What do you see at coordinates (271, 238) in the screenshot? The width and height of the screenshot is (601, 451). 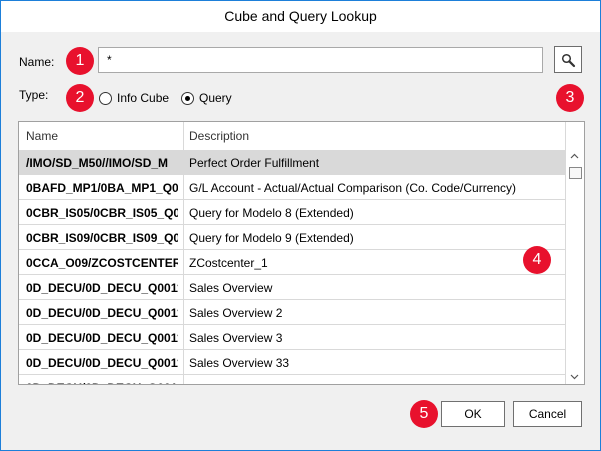 I see `cell-description: Query for Modelo 9 (Extended)` at bounding box center [271, 238].